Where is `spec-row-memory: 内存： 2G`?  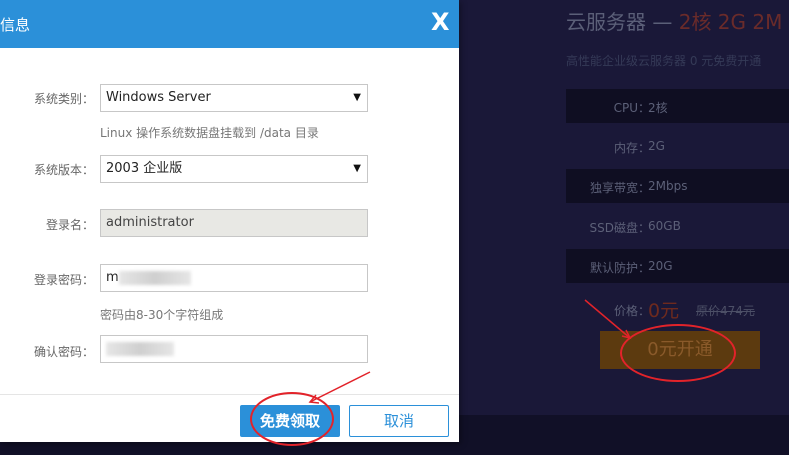 spec-row-memory: 内存： 2G is located at coordinates (677, 146).